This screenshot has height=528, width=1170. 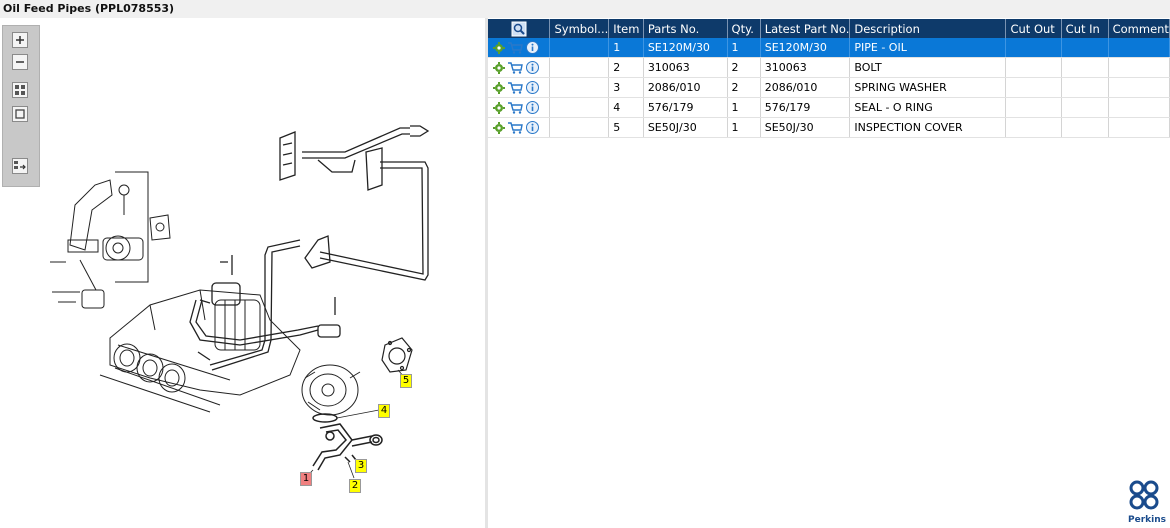 What do you see at coordinates (347, 442) in the screenshot?
I see `oil-pipe-part-drawing` at bounding box center [347, 442].